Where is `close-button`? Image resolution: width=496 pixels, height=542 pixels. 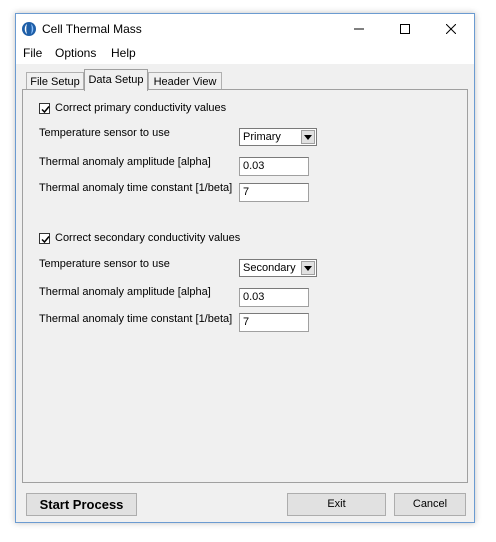
close-button is located at coordinates (451, 29).